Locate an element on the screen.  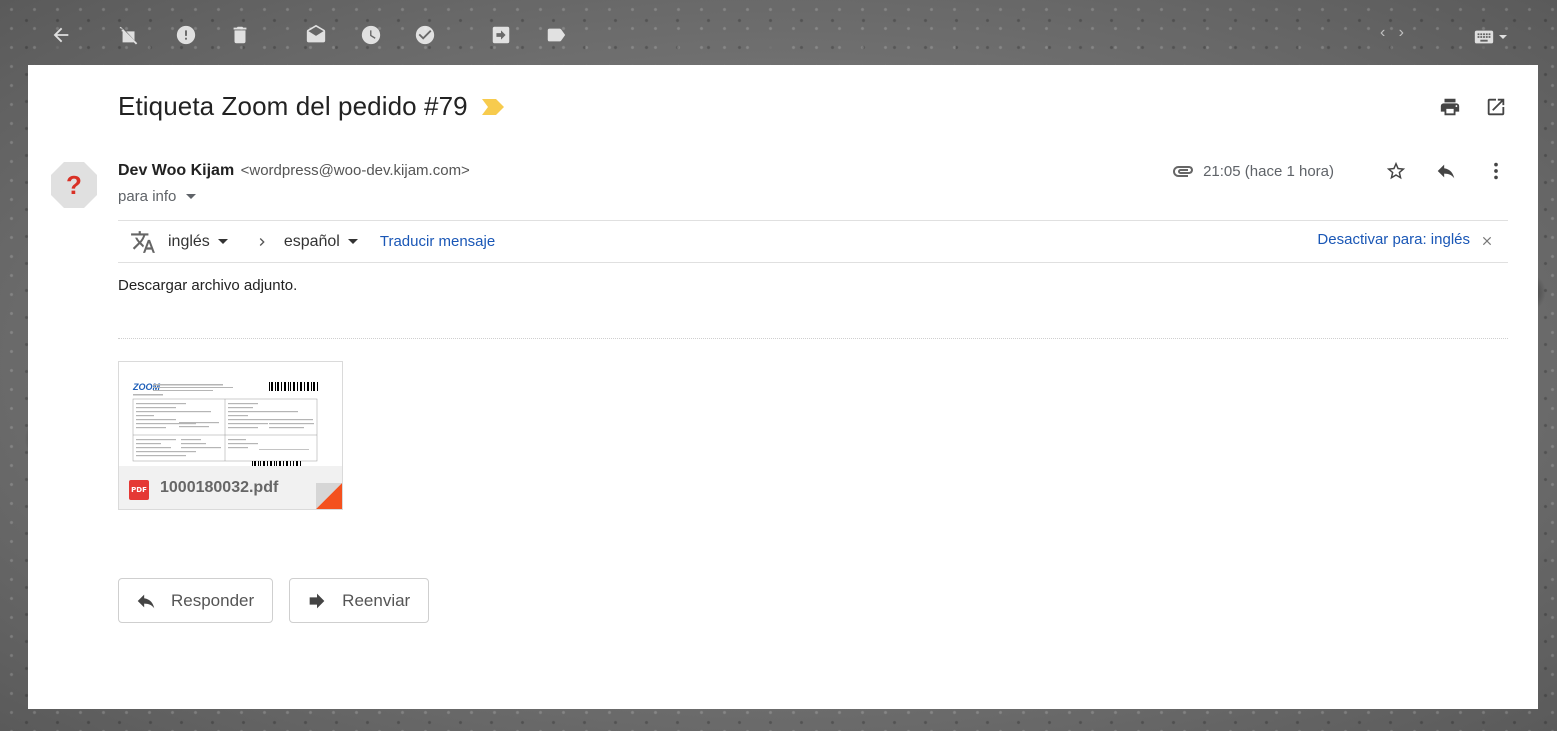
mark-not-spam-icon is located at coordinates (129, 35).